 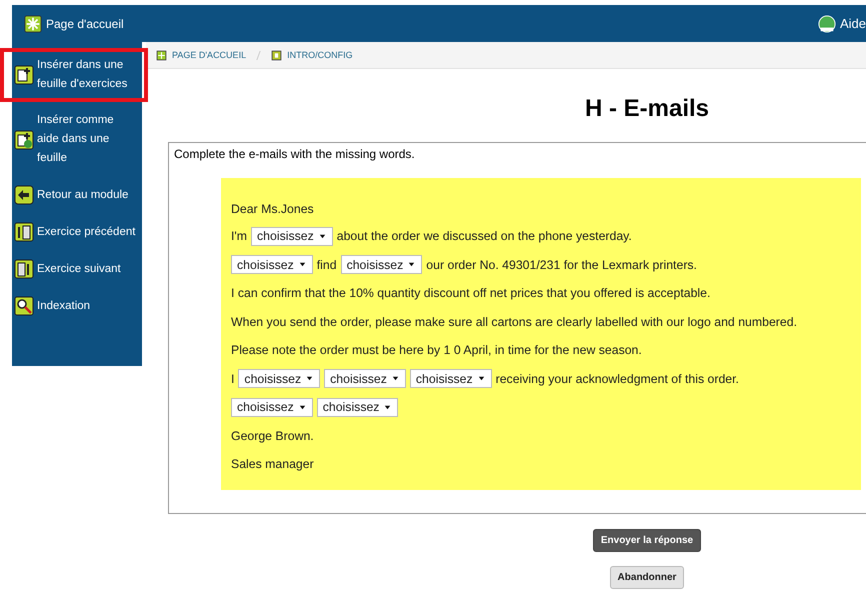 I want to click on sidebar-item: Insérer dans une feuille d'exercices, so click(x=77, y=75).